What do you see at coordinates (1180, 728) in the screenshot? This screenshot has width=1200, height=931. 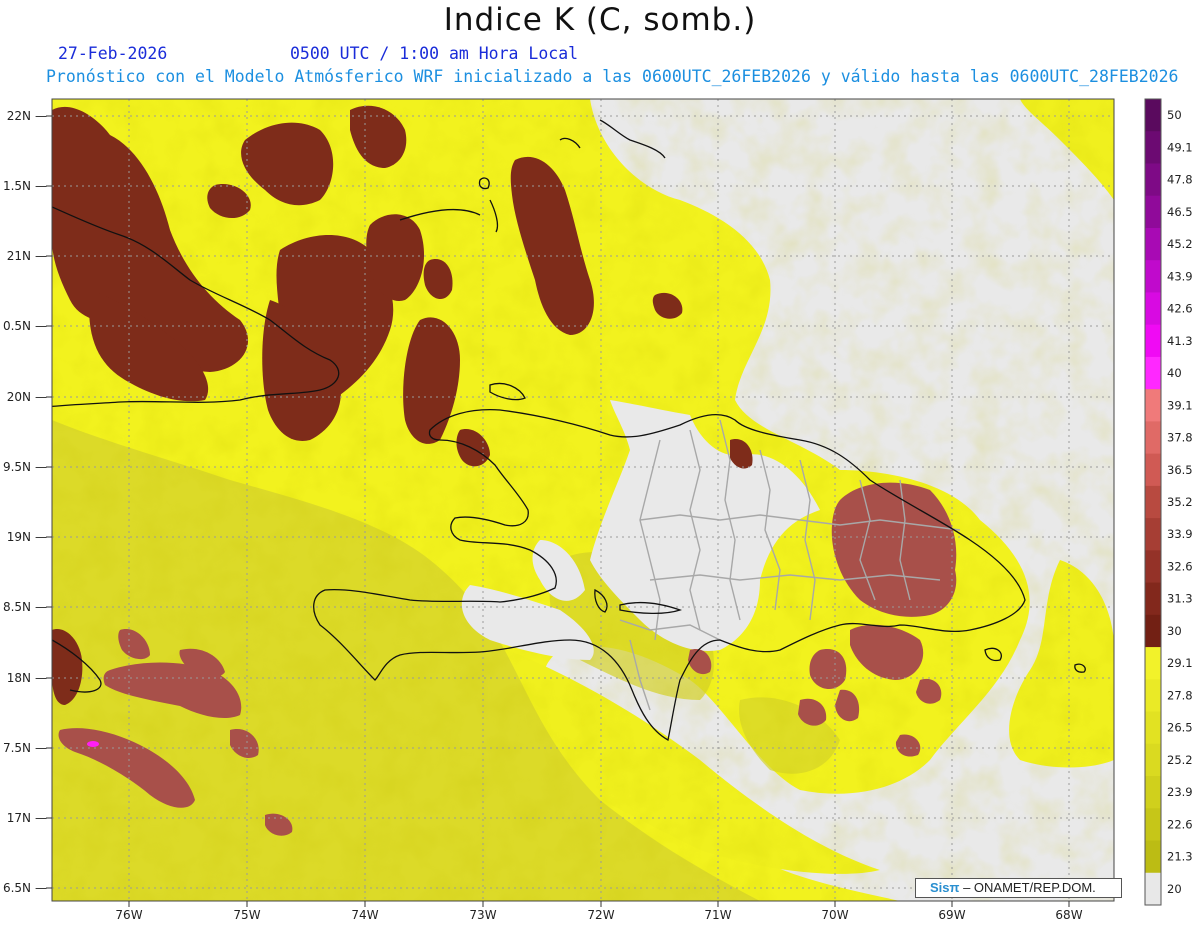 I see `colorbar-label: 26.5` at bounding box center [1180, 728].